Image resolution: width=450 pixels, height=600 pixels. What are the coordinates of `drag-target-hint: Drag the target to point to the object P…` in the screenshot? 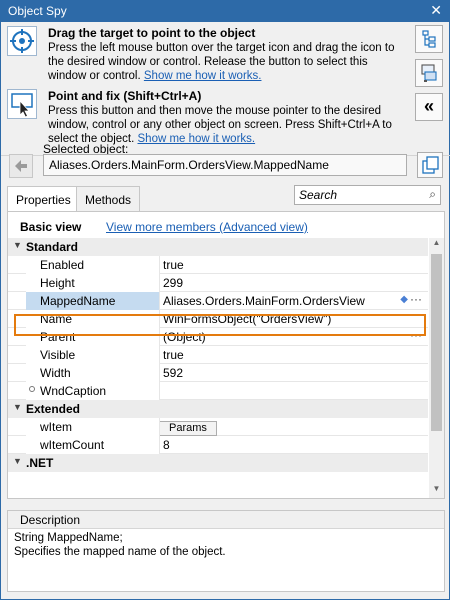 It's located at (207, 57).